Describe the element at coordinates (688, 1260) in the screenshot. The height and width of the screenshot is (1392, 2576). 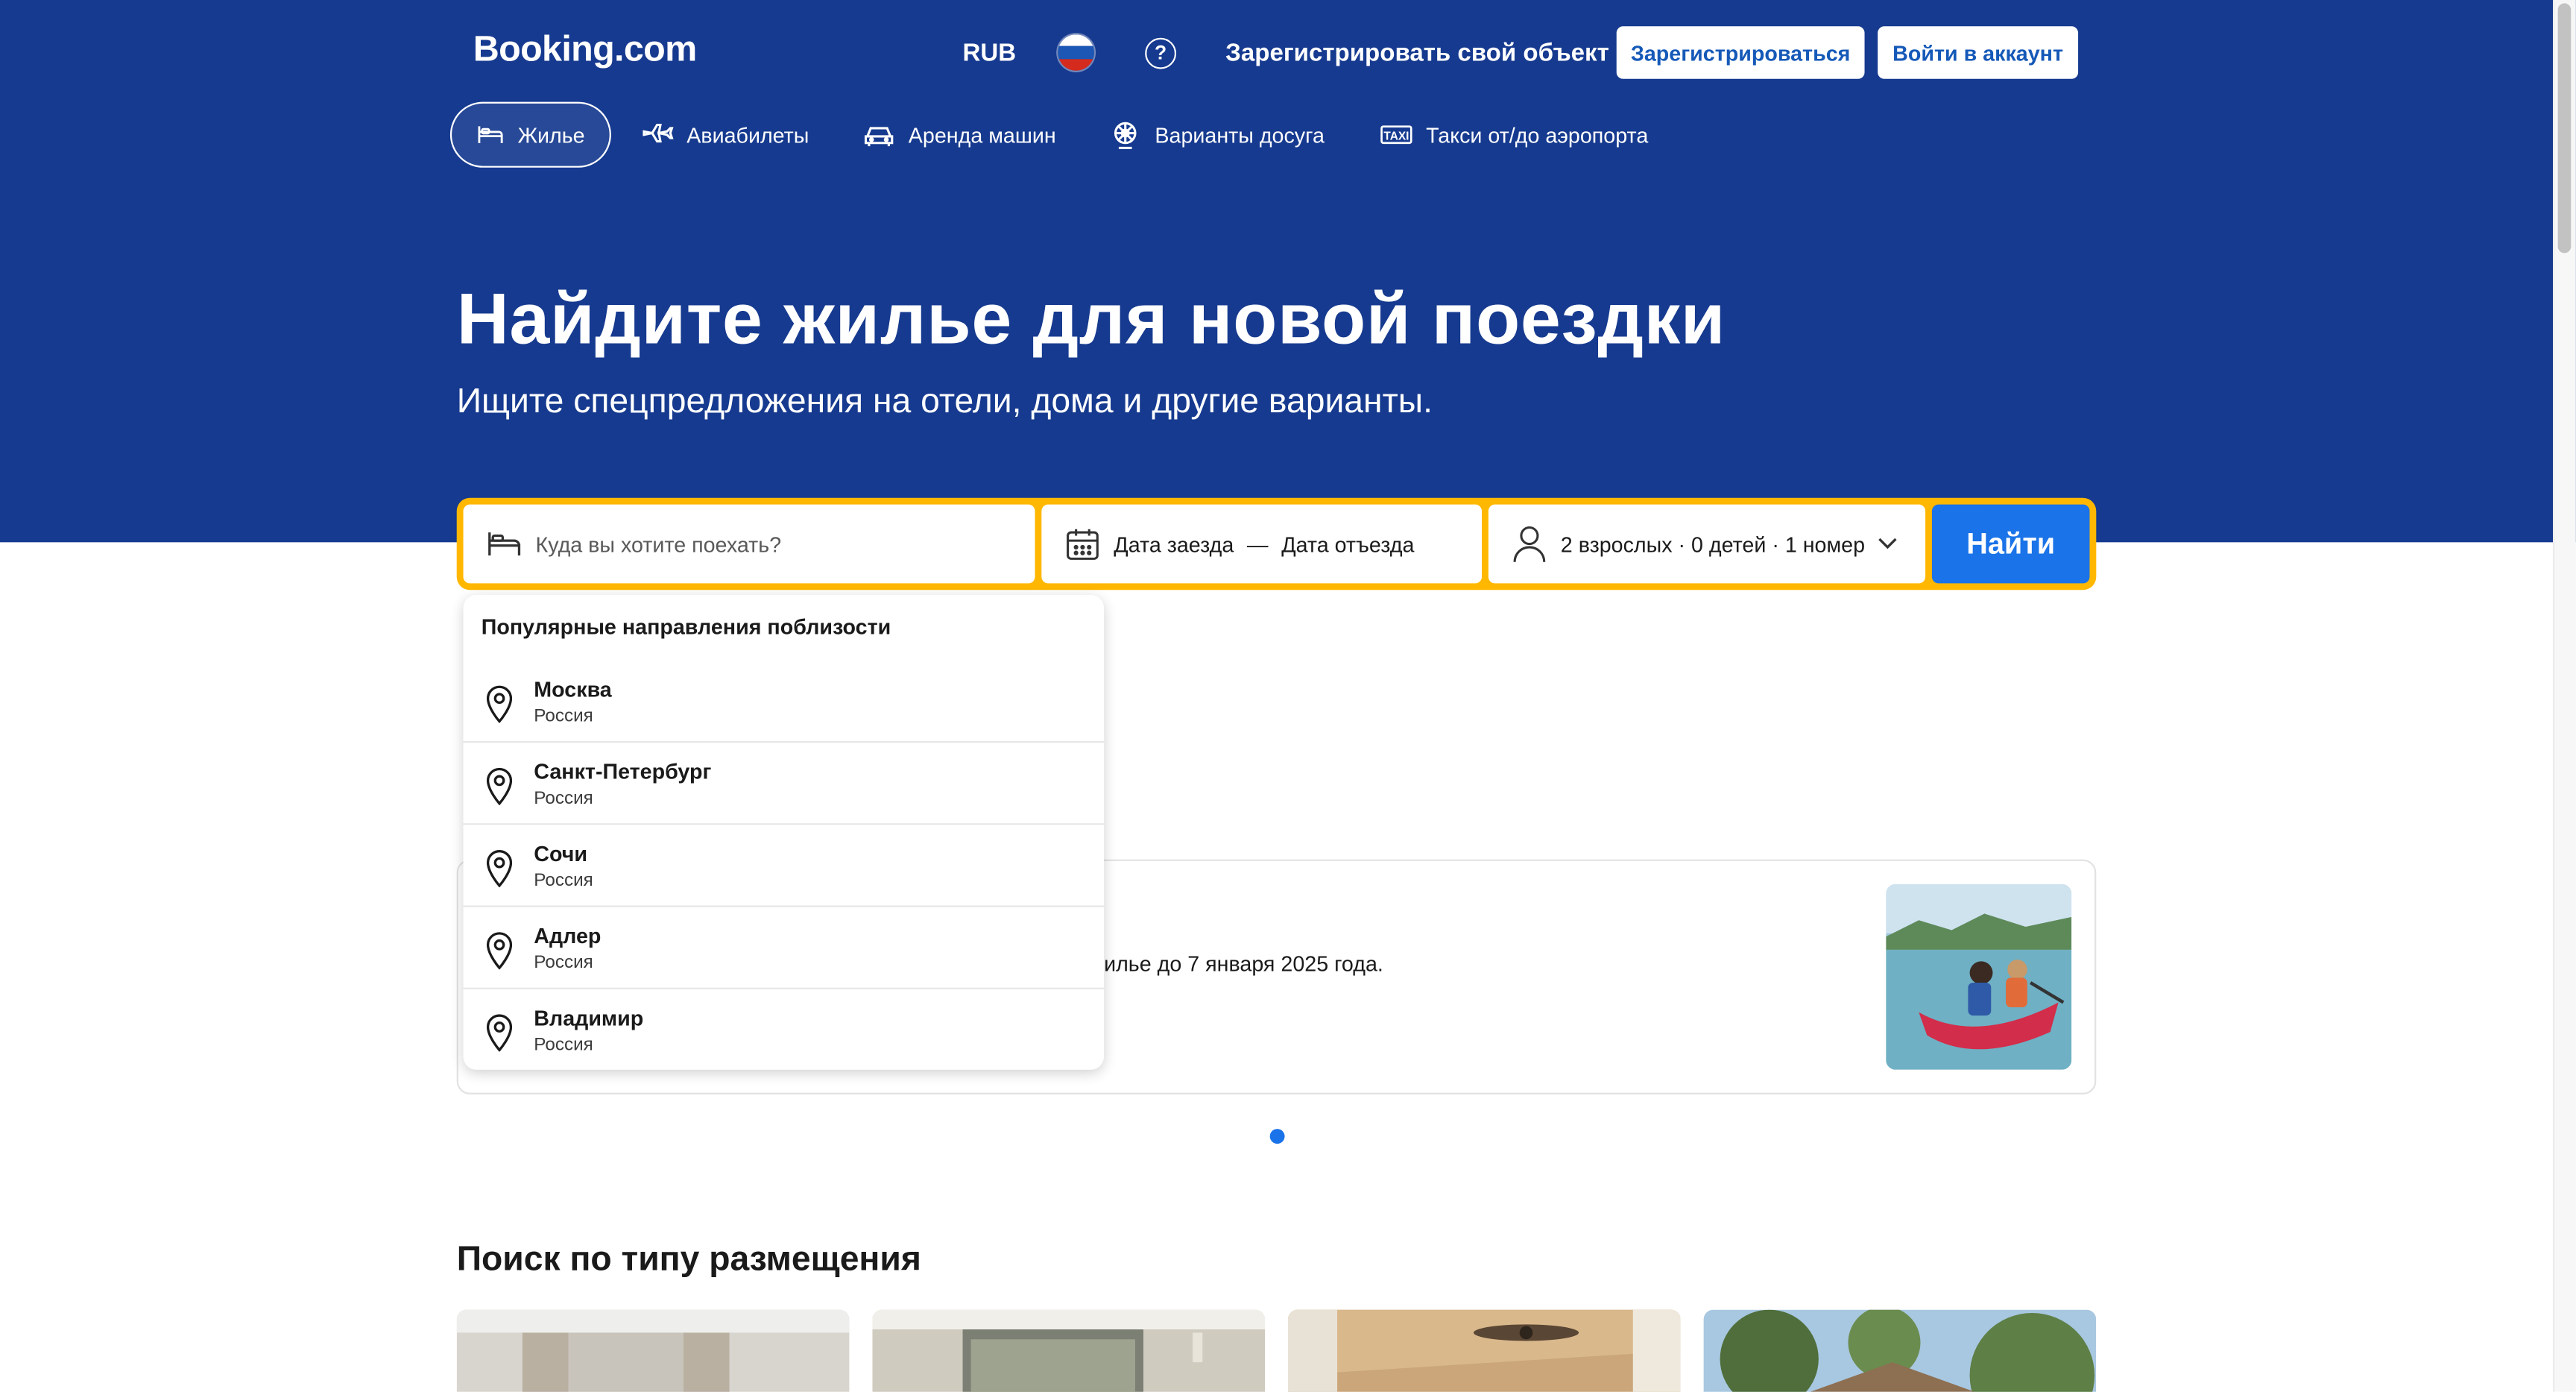
I see `property-types-title: Поиск по типу размещения` at that location.